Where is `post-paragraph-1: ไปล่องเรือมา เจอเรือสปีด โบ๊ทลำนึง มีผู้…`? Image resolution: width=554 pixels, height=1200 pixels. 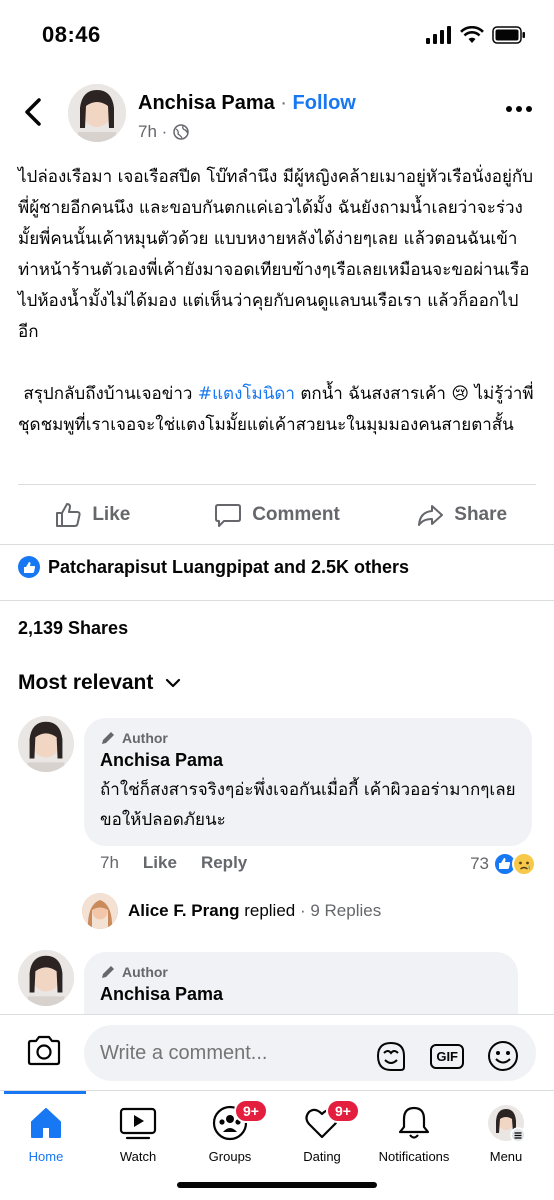
post-paragraph-1: ไปล่องเรือมา เจอเรือสปีด โบ๊ทลำนึง มีผู้… is located at coordinates (276, 254).